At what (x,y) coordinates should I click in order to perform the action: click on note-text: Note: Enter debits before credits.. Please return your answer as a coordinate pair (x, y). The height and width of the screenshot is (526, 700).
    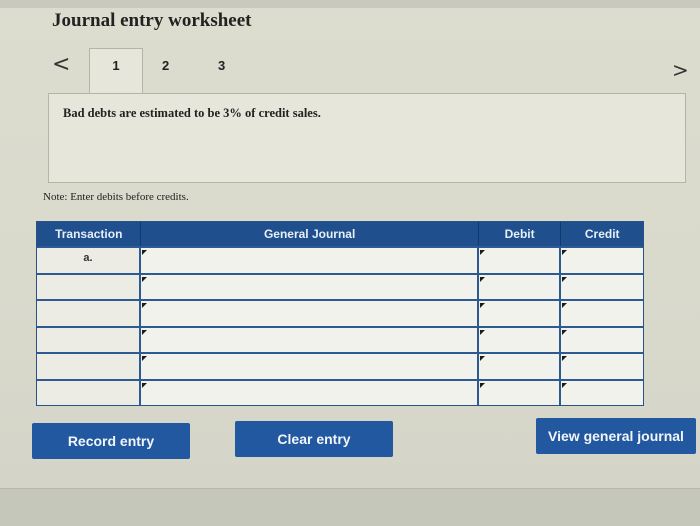
    Looking at the image, I should click on (116, 197).